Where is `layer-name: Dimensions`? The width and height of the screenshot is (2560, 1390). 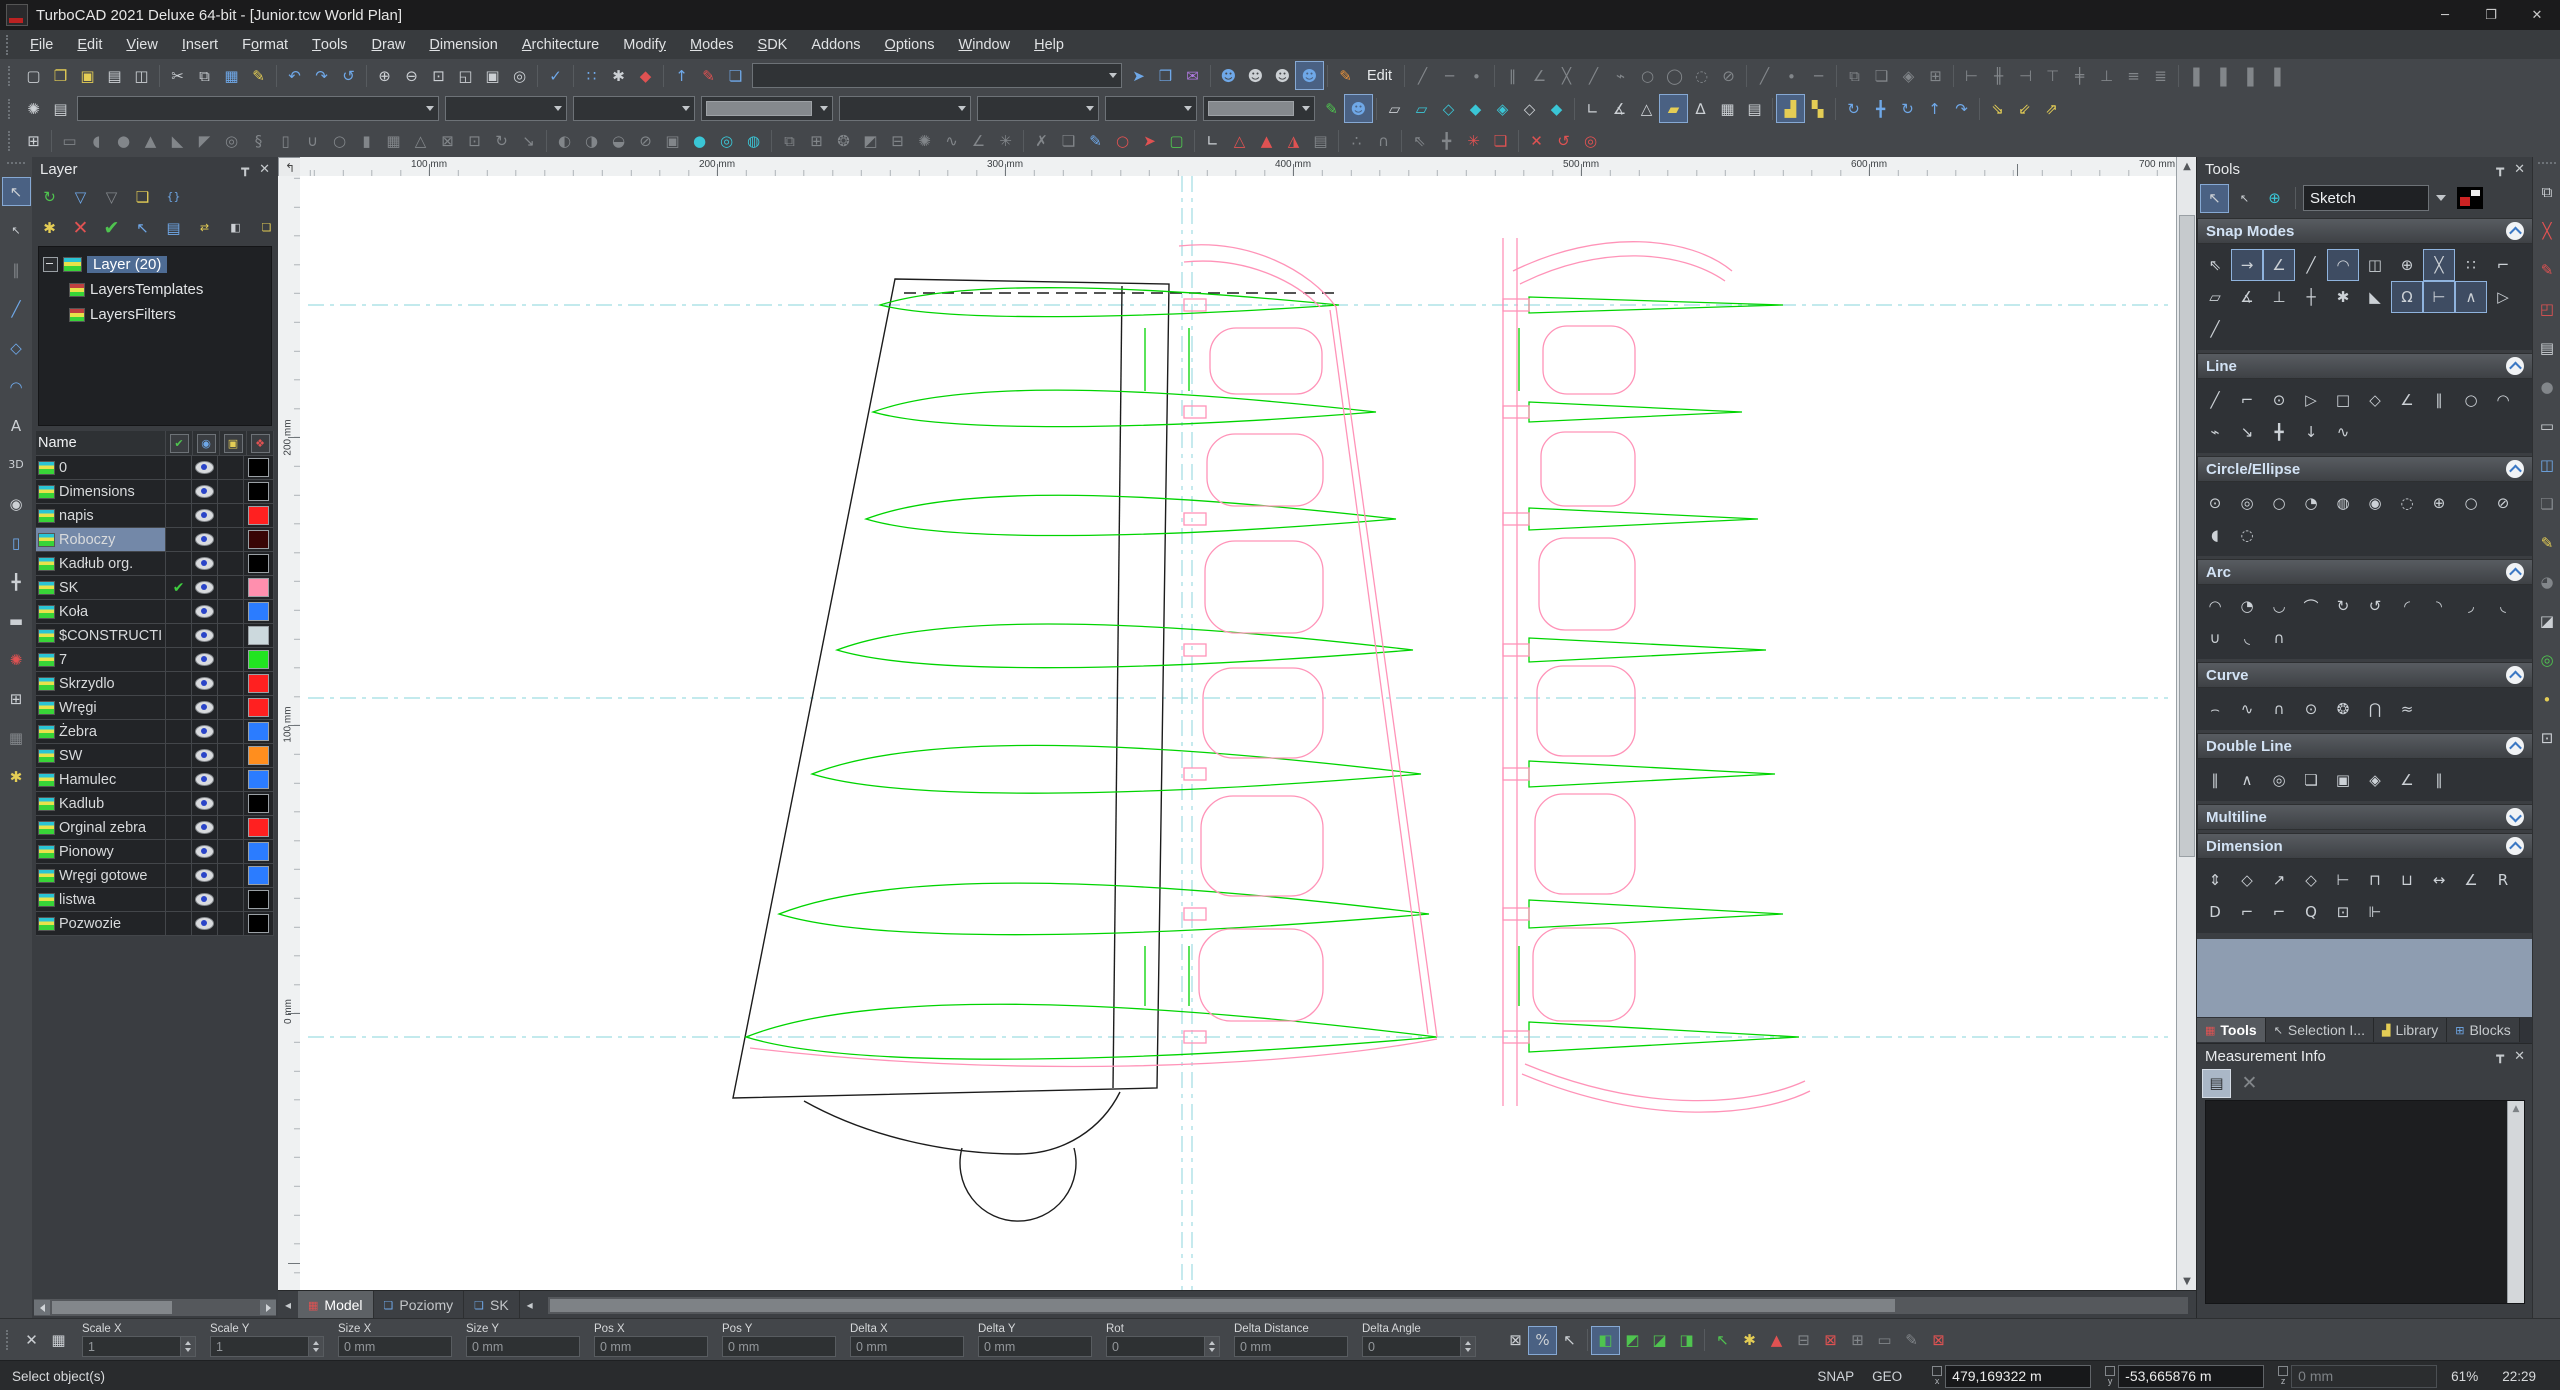 layer-name: Dimensions is located at coordinates (97, 492).